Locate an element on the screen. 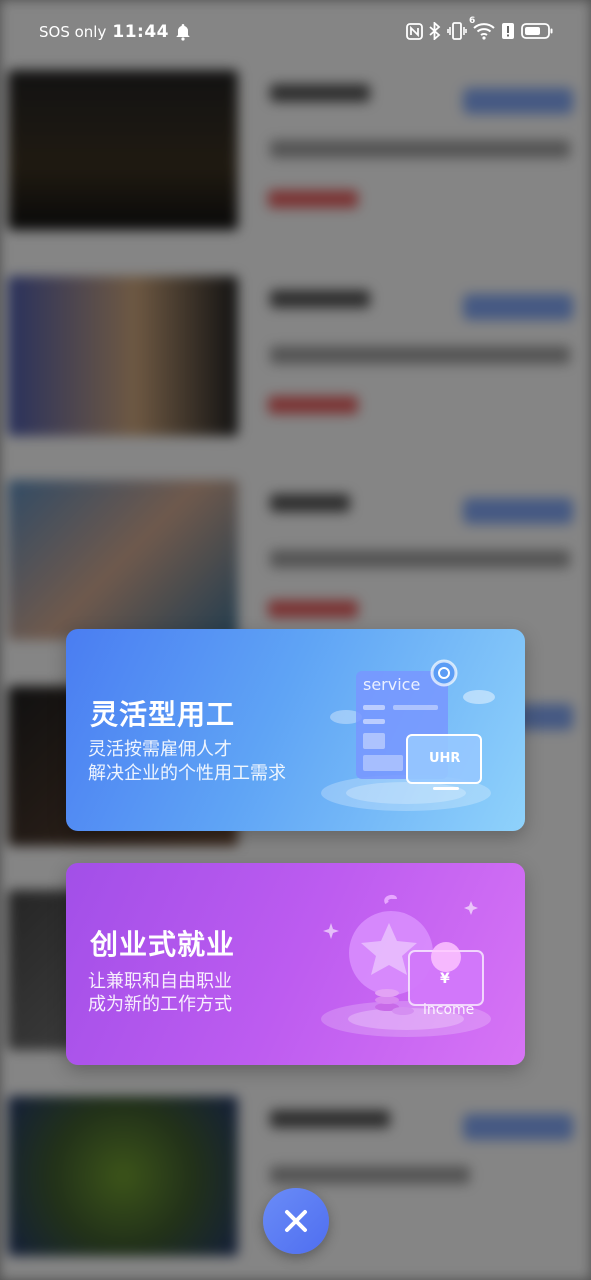  income-label: income is located at coordinates (449, 1010).